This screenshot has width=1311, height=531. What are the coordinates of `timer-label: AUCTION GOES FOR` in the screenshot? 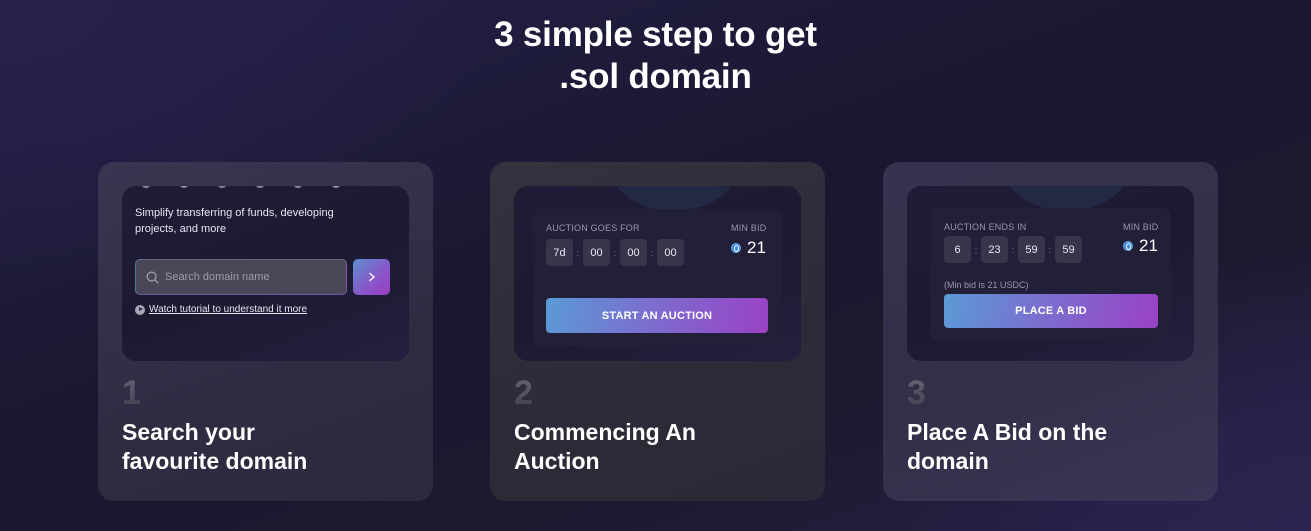 It's located at (593, 228).